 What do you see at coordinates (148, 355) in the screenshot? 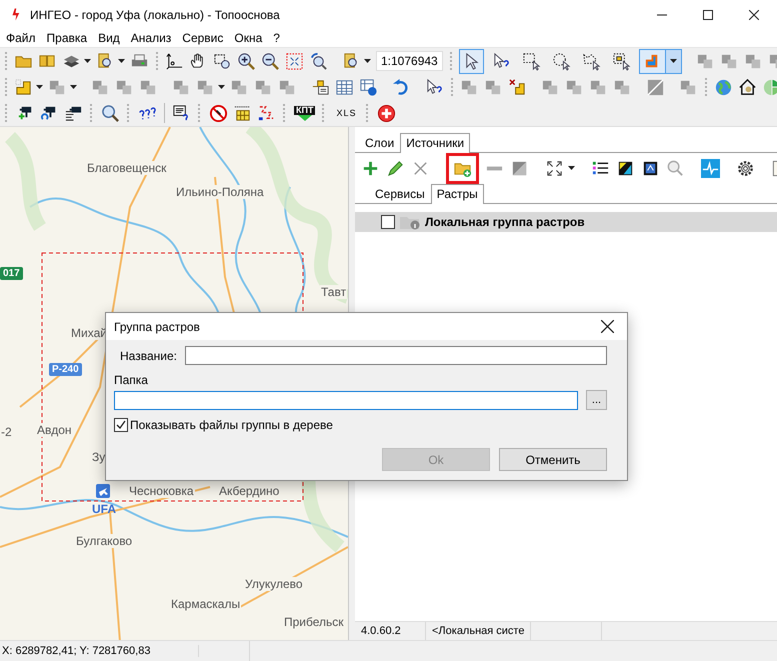
I see `name-label: Название:` at bounding box center [148, 355].